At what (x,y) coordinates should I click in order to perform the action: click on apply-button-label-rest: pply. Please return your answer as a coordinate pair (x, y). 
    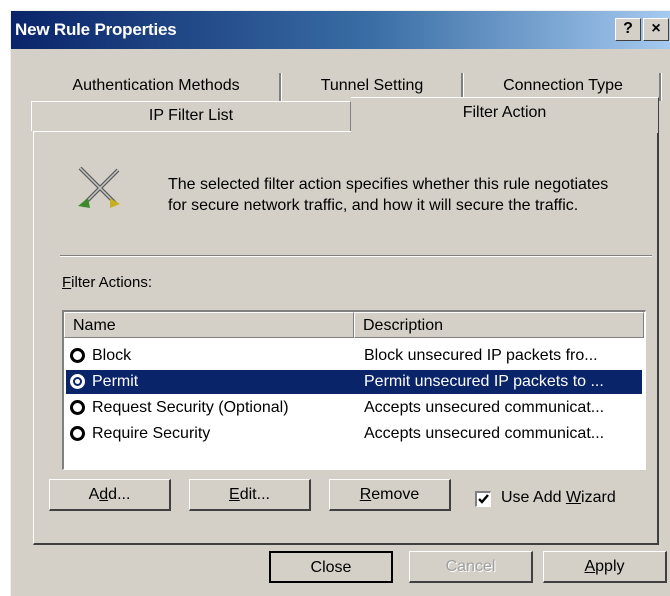
    Looking at the image, I should click on (610, 566).